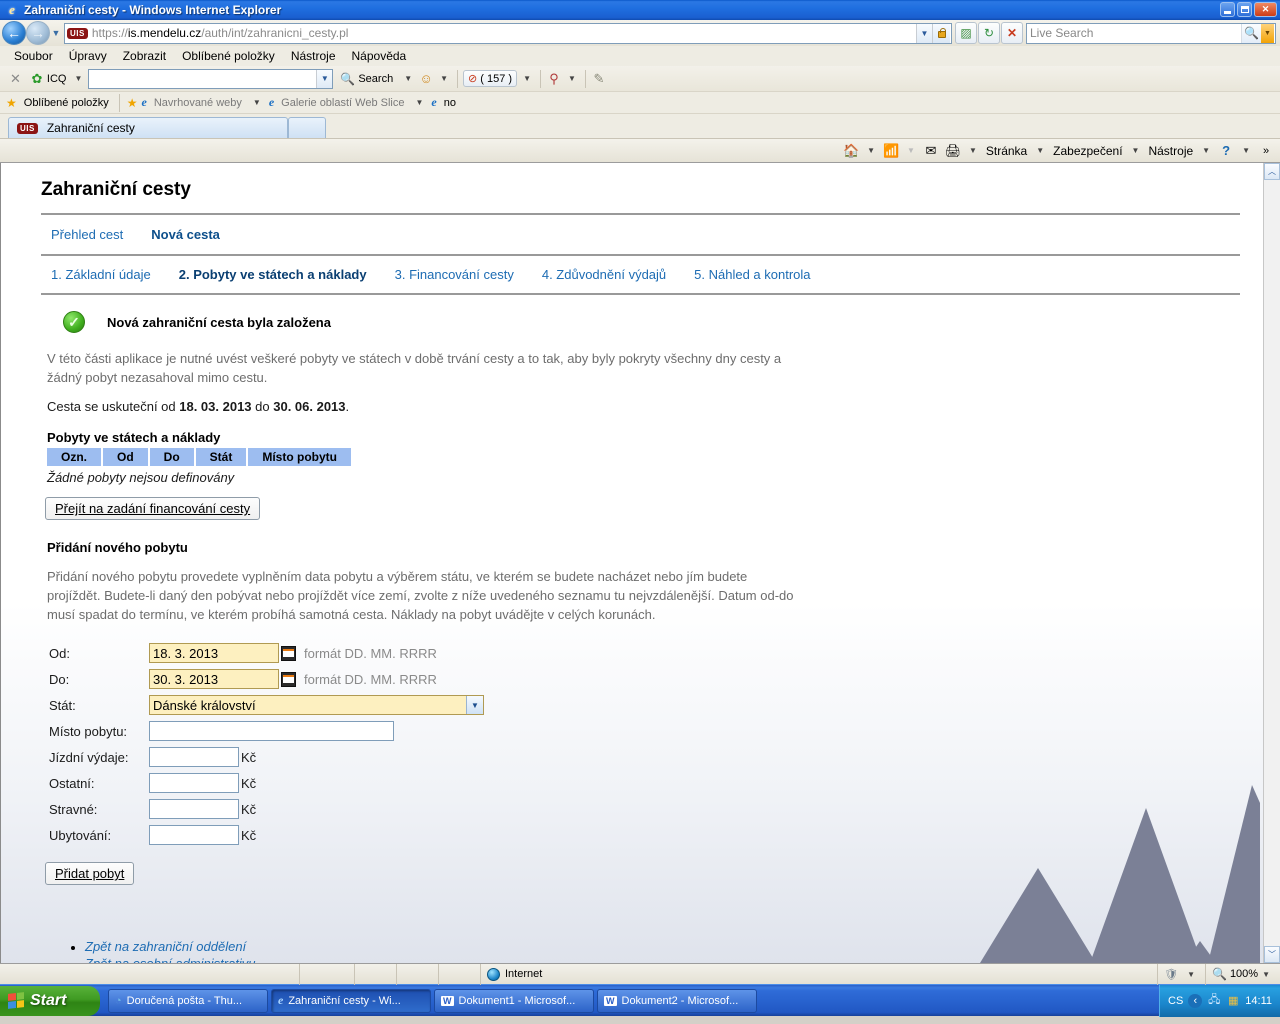  What do you see at coordinates (198, 103) in the screenshot?
I see `favbar-item-suggested-sites: Navrhované weby` at bounding box center [198, 103].